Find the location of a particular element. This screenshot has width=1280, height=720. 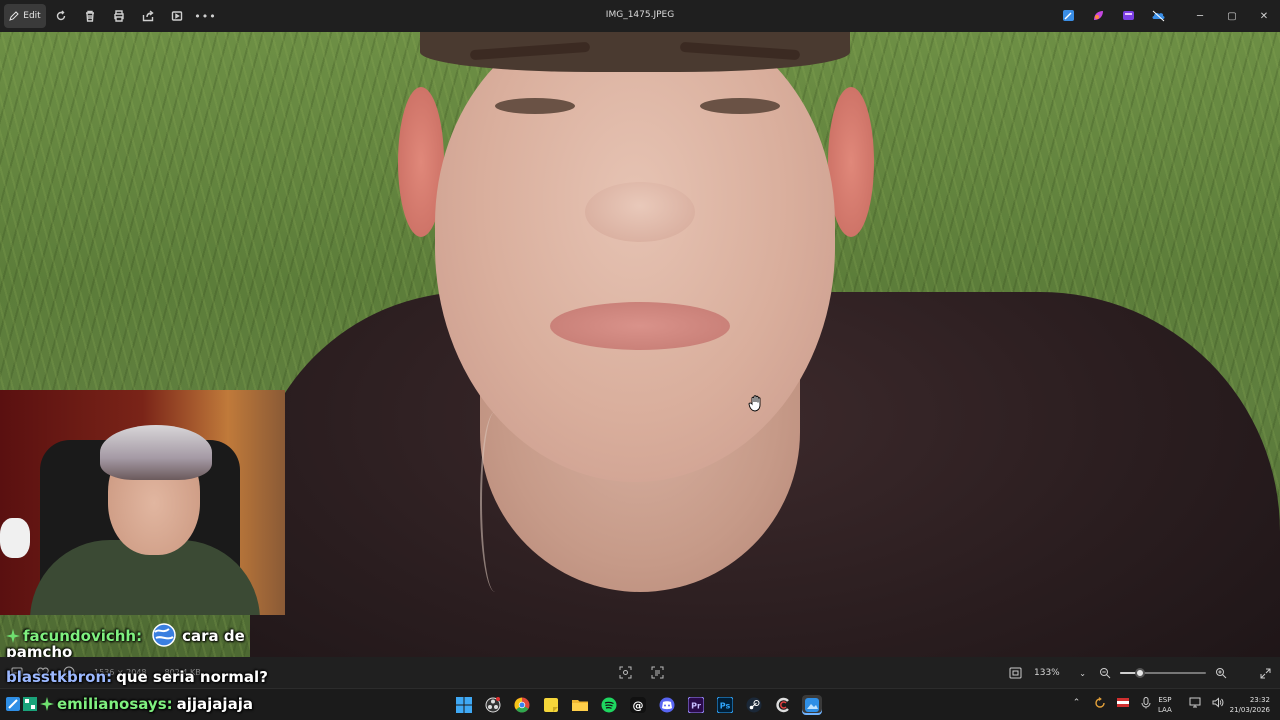

clock-time: 23:32 is located at coordinates (1259, 700).